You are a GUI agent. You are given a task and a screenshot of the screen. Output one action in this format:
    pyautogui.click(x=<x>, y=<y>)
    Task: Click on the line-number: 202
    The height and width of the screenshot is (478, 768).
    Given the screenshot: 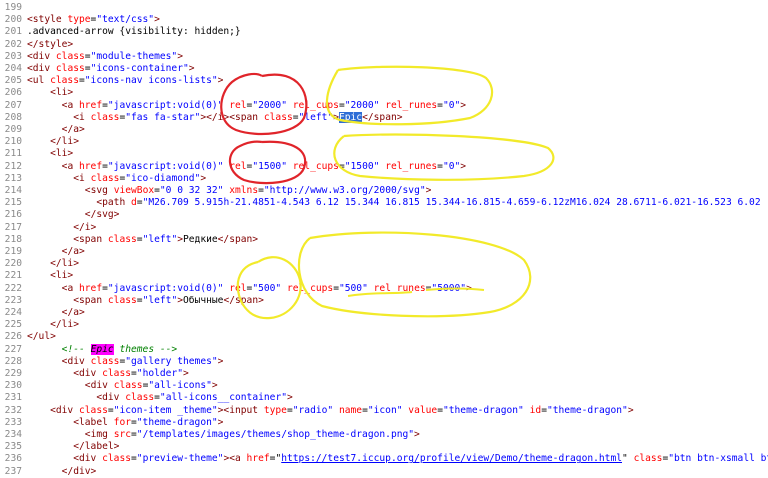 What is the action you would take?
    pyautogui.click(x=13, y=44)
    